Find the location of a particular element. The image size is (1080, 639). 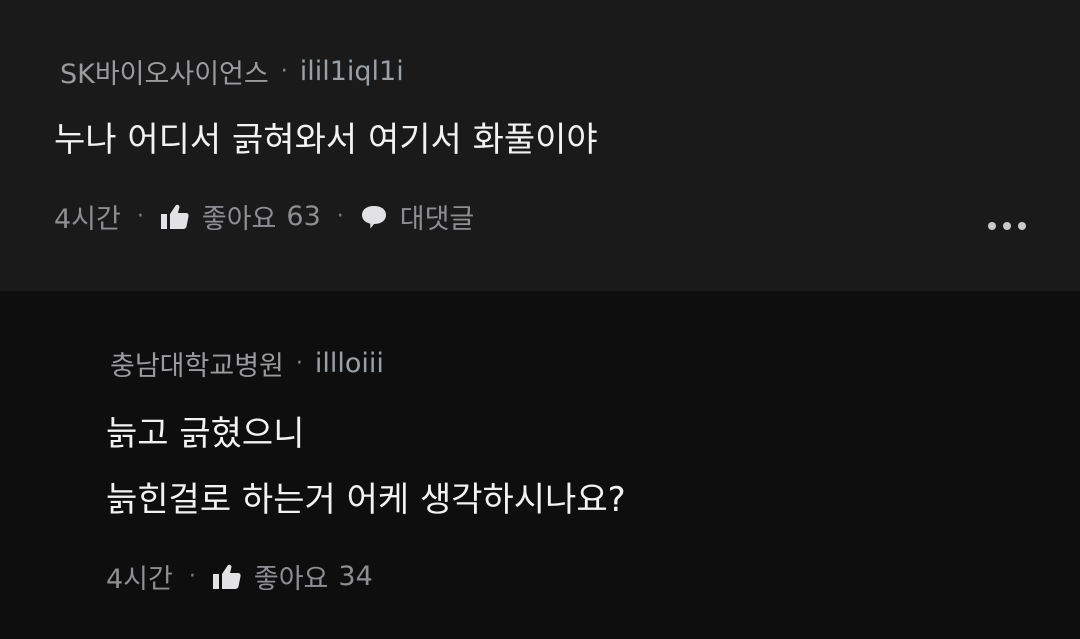

comment-text: 누나 어디서 긁혀와서 여기서 화풀이야 is located at coordinates (326, 140).